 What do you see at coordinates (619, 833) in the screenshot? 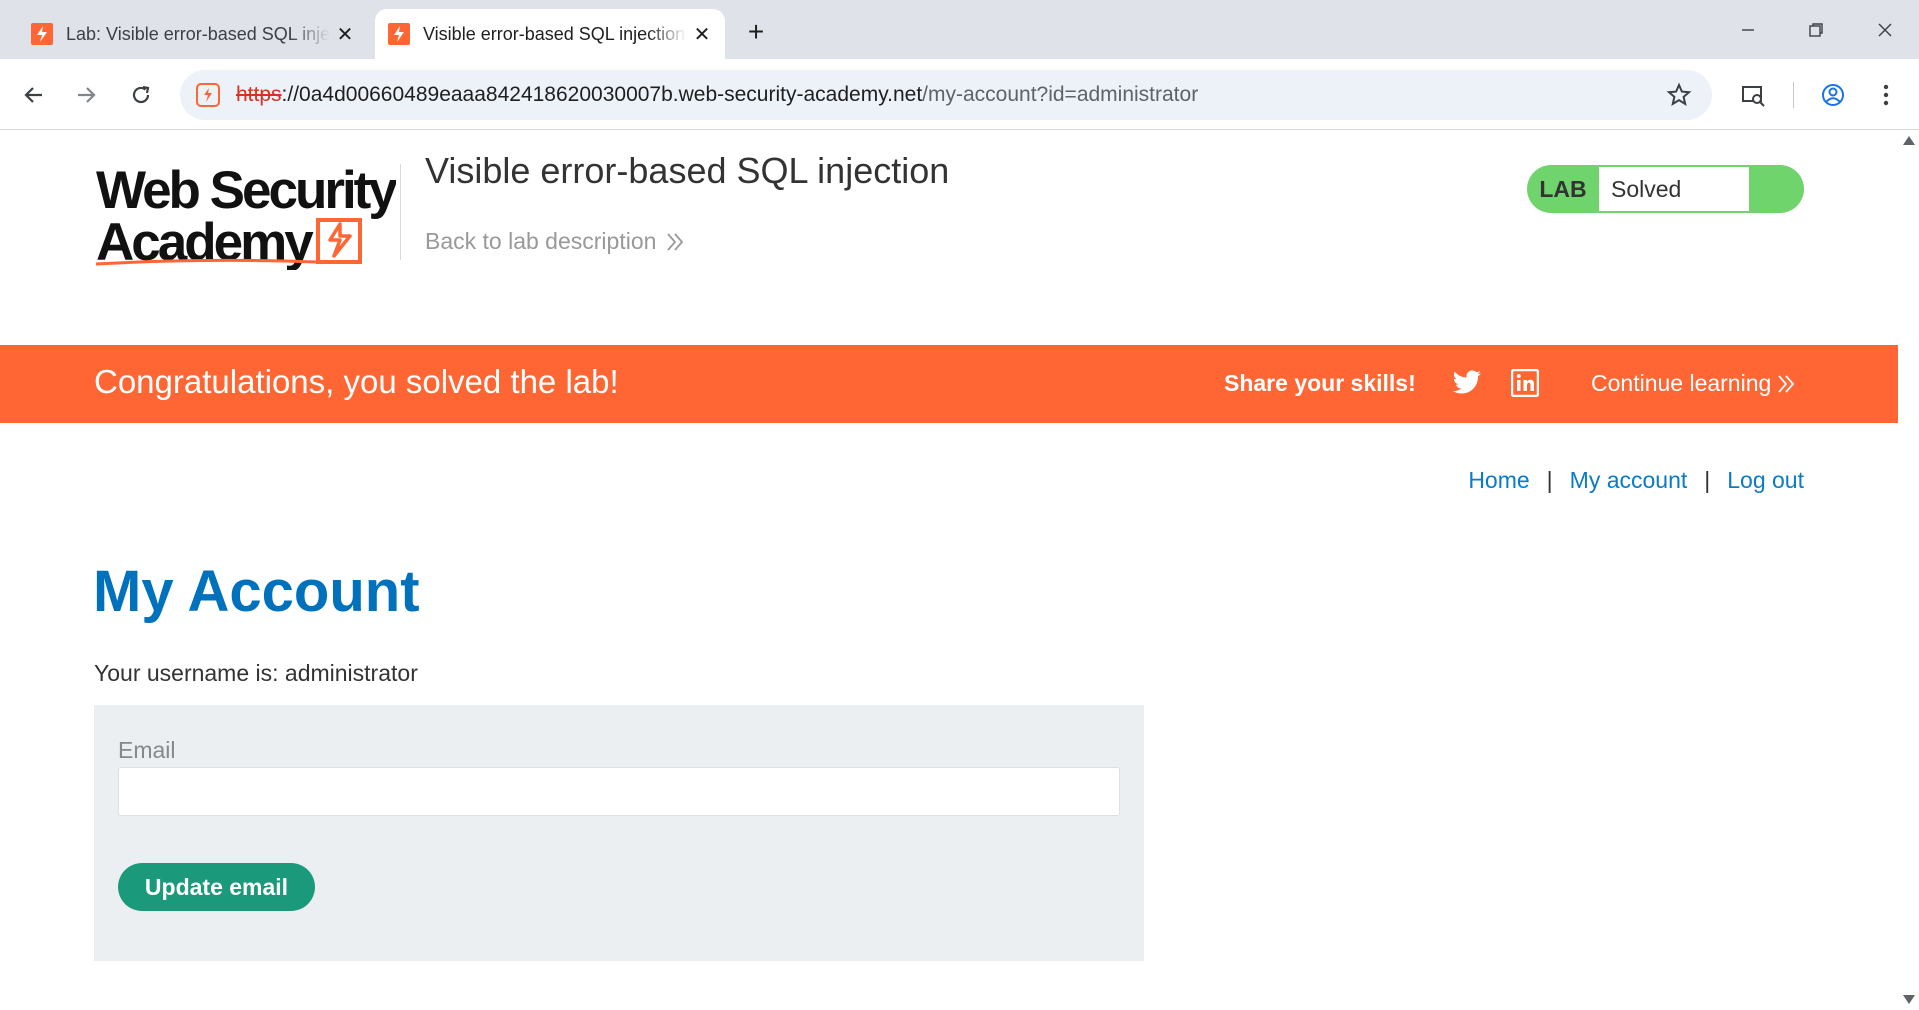
I see `update-email-form: Email Update email` at bounding box center [619, 833].